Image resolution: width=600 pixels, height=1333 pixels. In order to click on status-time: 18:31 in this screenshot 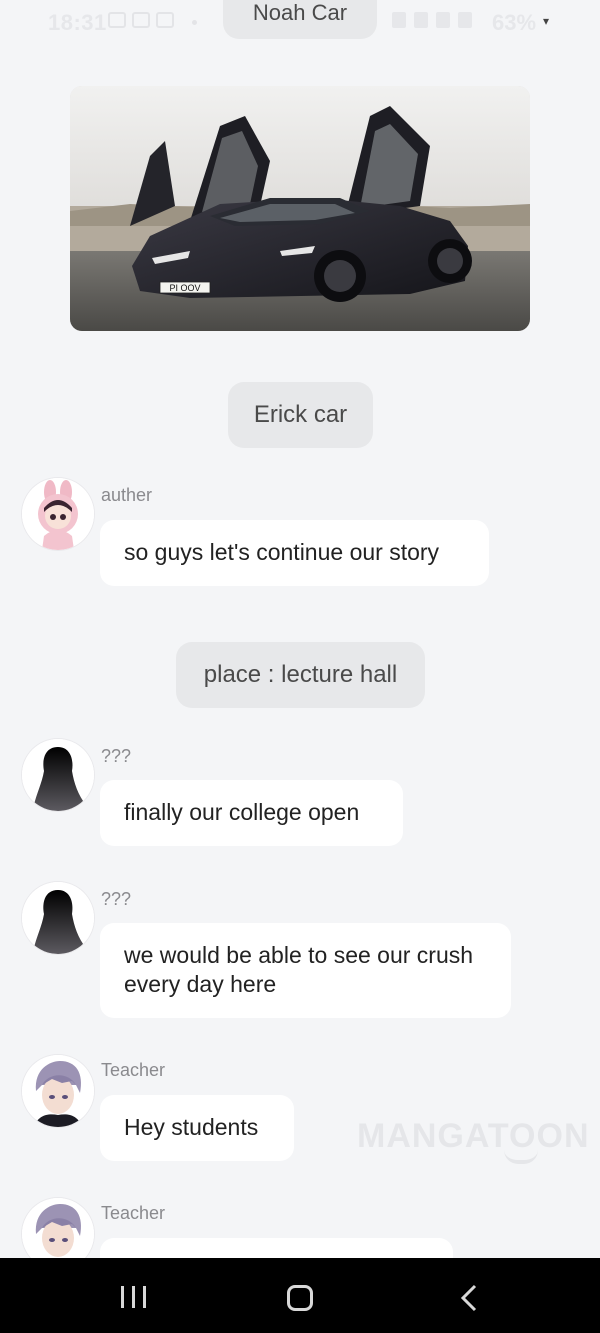, I will do `click(77, 22)`.